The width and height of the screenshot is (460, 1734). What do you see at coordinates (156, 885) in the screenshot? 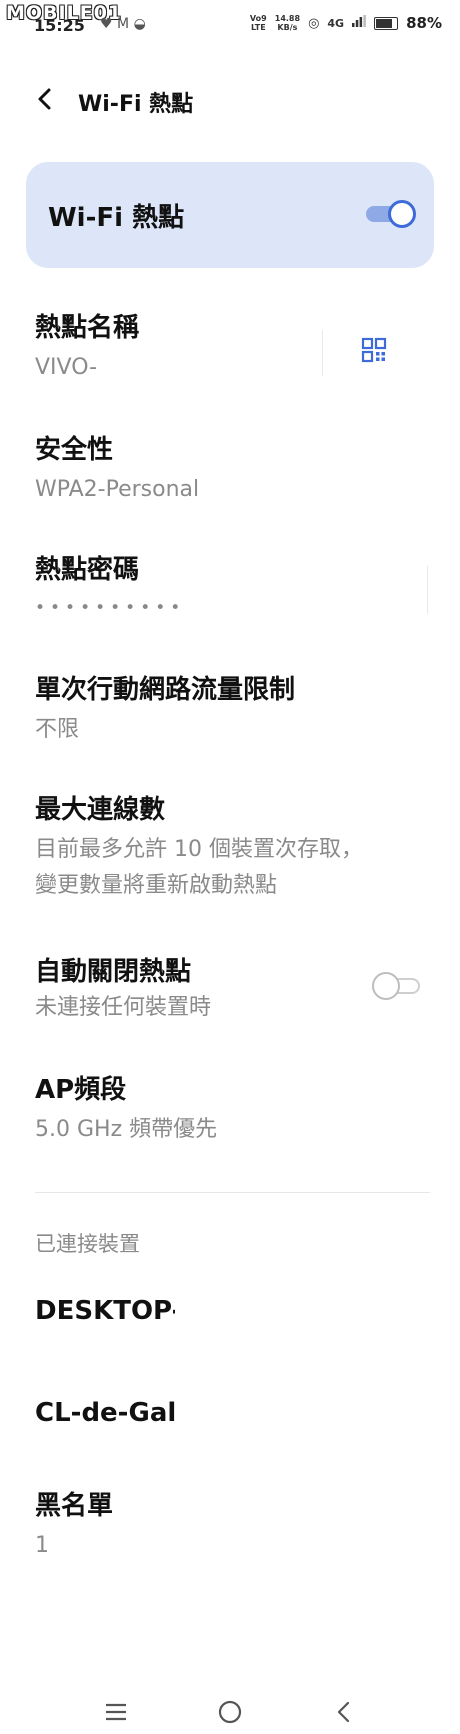
I see `setting-description-line2: 變更數量將重新啟動熱點` at bounding box center [156, 885].